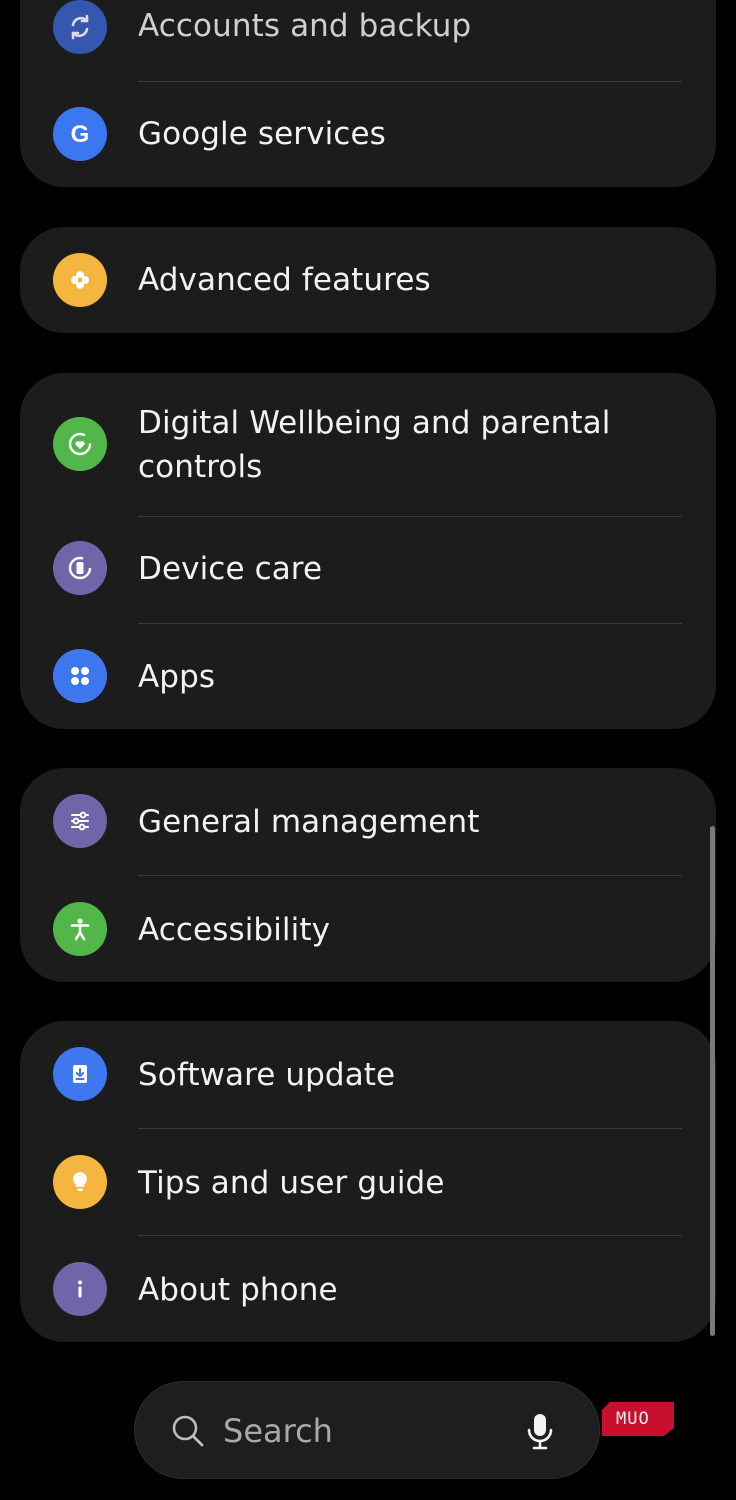 This screenshot has width=736, height=1500. I want to click on sliders-icon, so click(80, 821).